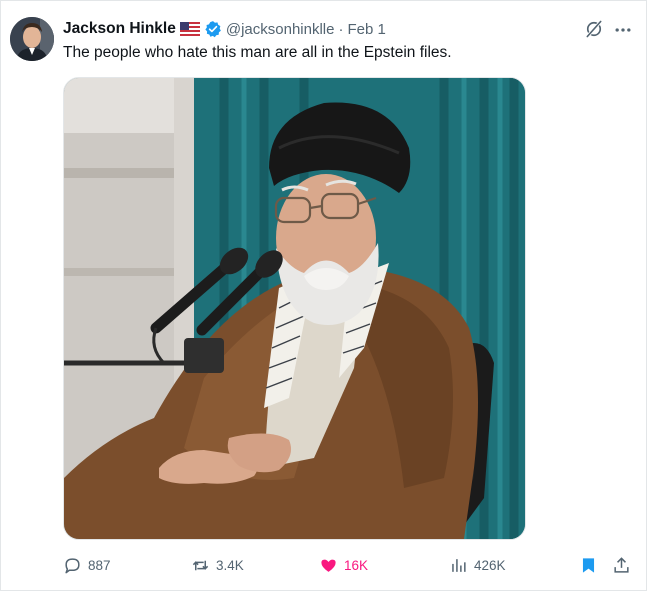 This screenshot has height=591, width=647. I want to click on views-button: 426K, so click(477, 565).